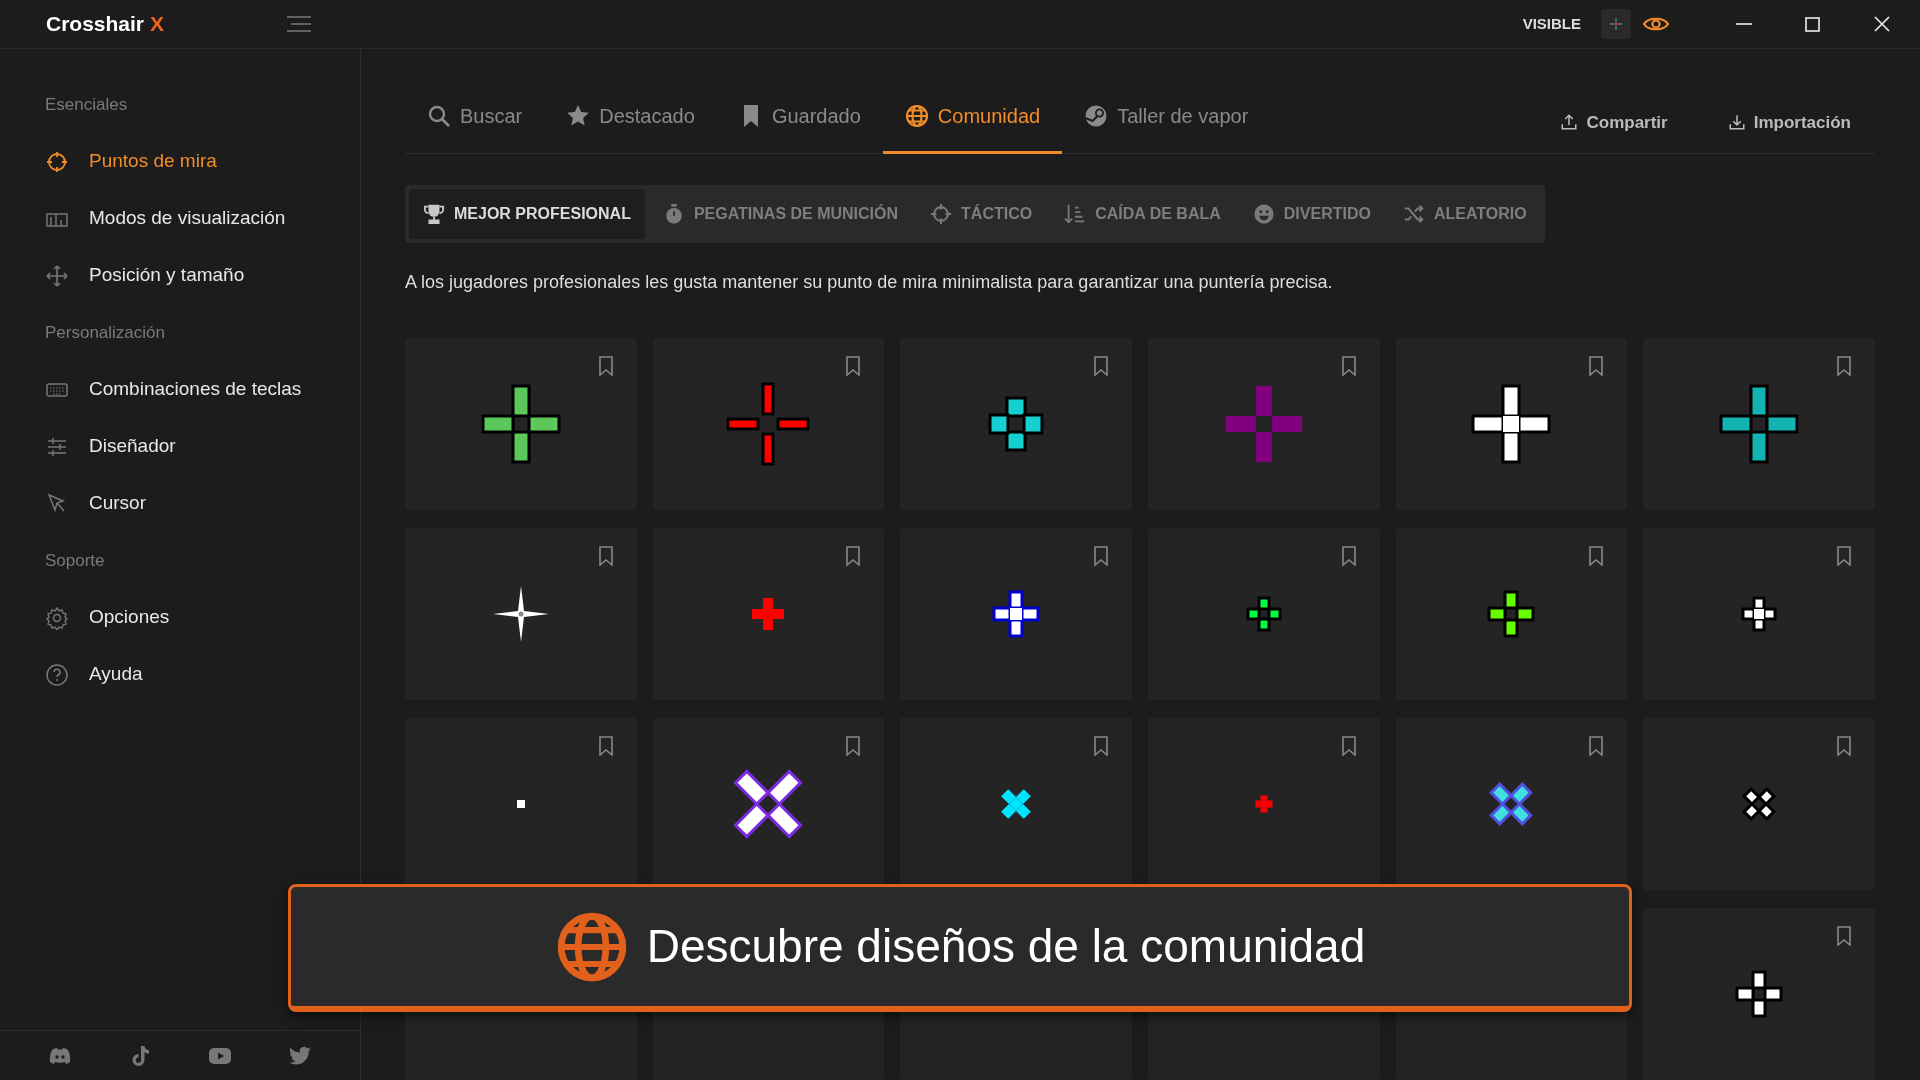 The width and height of the screenshot is (1920, 1080). Describe the element at coordinates (105, 24) in the screenshot. I see `app-logo: Crosshair X` at that location.